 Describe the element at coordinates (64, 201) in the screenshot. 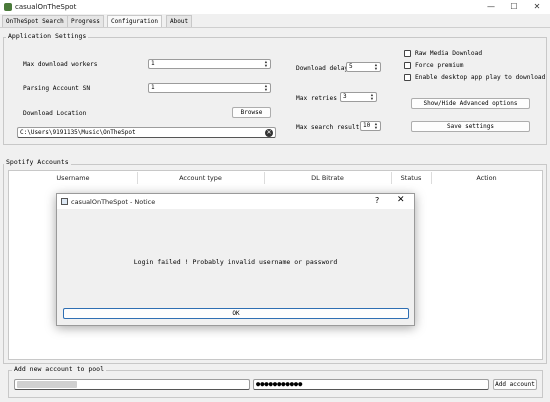

I see `dialog-app-icon` at that location.